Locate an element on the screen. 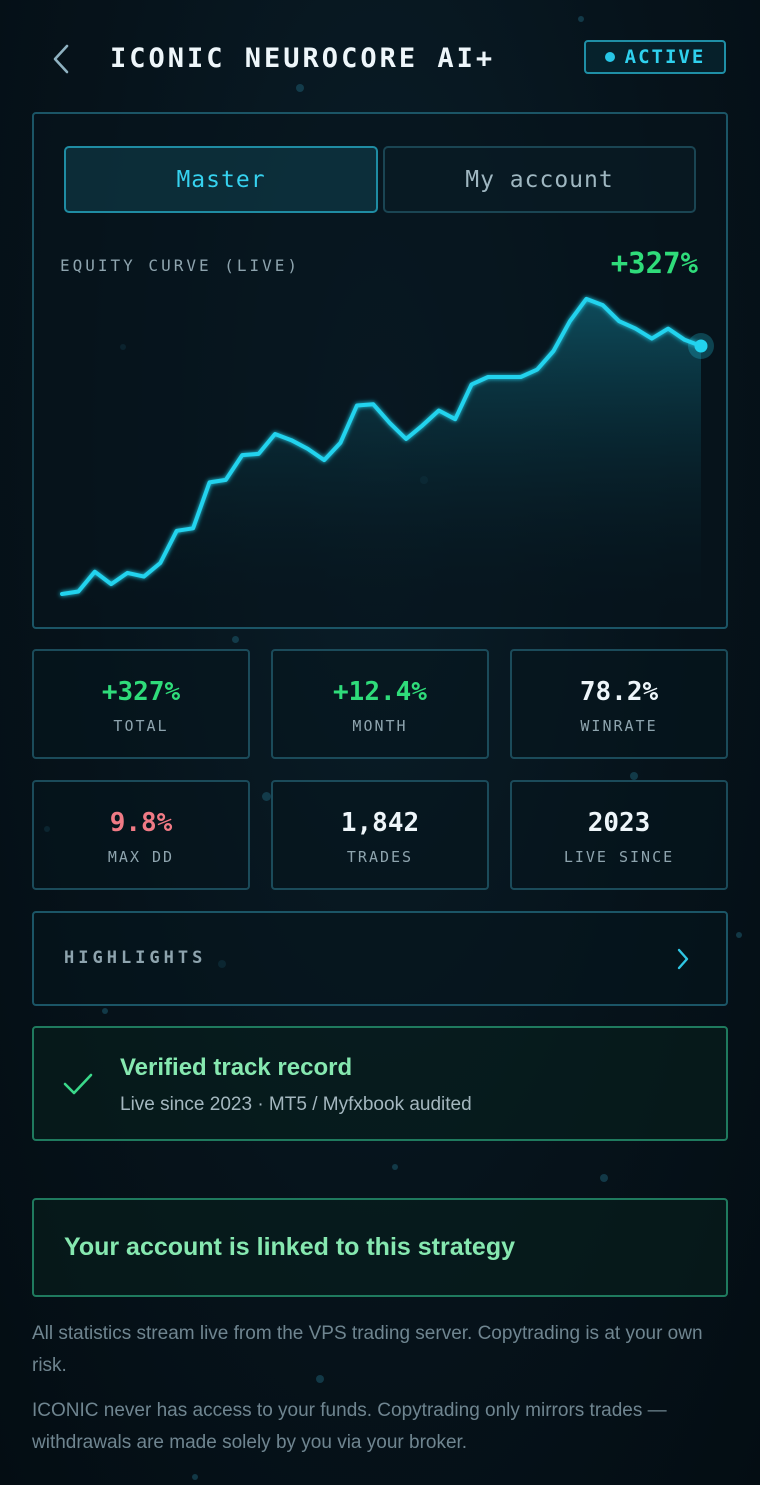 The image size is (760, 1485). stat-label: MONTH is located at coordinates (380, 726).